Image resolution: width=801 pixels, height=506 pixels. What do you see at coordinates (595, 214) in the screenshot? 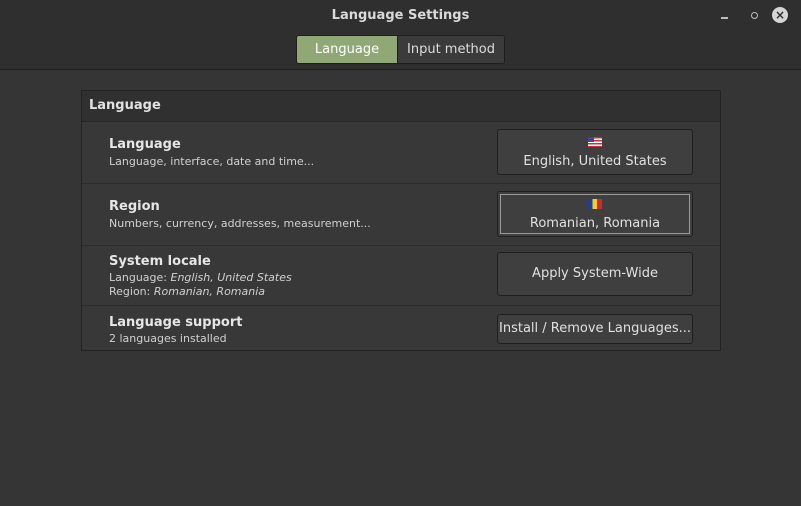
I see `region-select-button: Romanian, Romania` at bounding box center [595, 214].